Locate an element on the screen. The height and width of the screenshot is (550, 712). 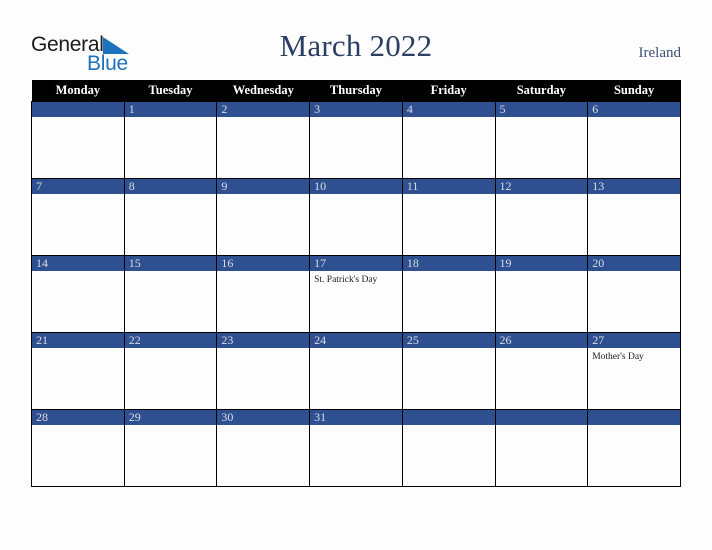
calendar-day-cell: 7 is located at coordinates (78, 217).